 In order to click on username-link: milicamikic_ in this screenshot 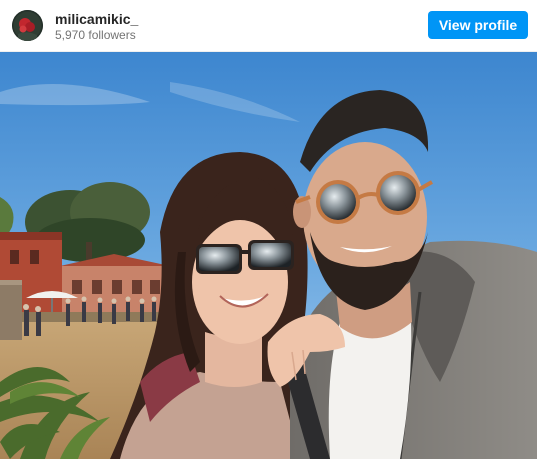, I will do `click(96, 19)`.